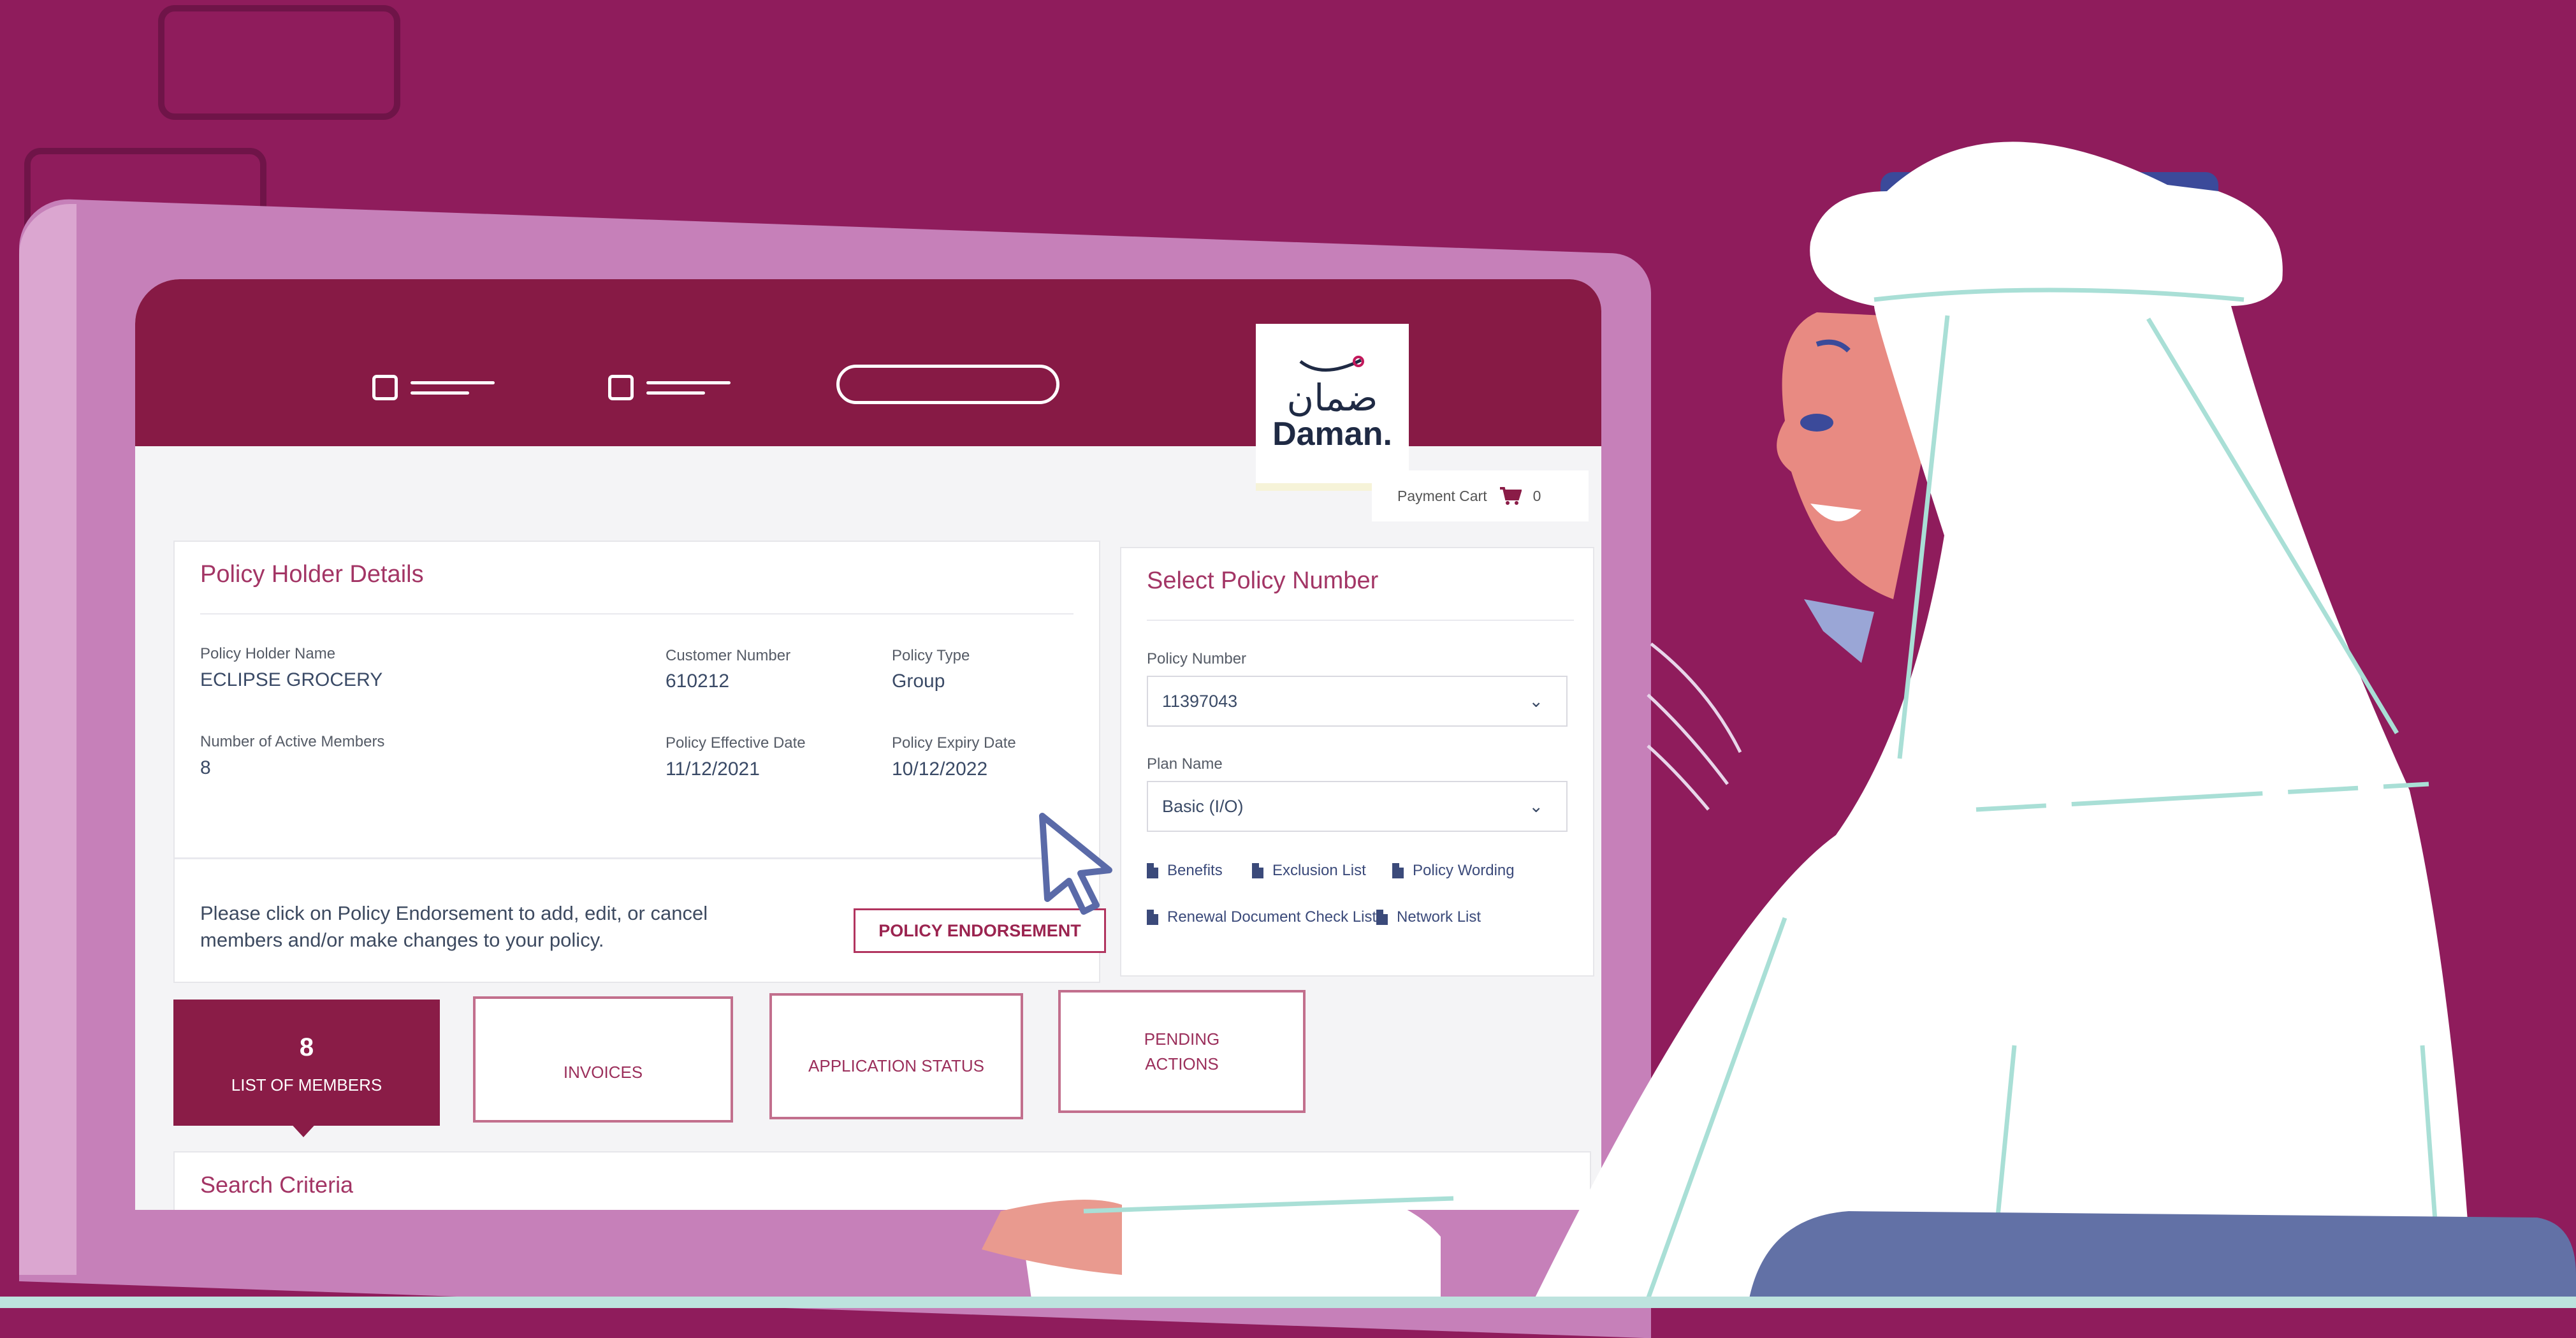 This screenshot has height=1338, width=2576. What do you see at coordinates (736, 743) in the screenshot?
I see `effective-date-label: Policy Effective Date` at bounding box center [736, 743].